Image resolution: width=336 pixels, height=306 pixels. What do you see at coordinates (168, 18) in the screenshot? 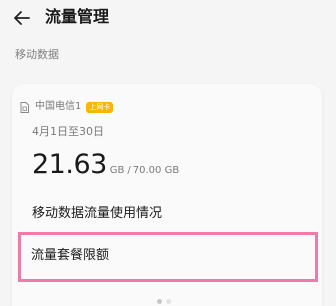
I see `app-header: 流量管理` at bounding box center [168, 18].